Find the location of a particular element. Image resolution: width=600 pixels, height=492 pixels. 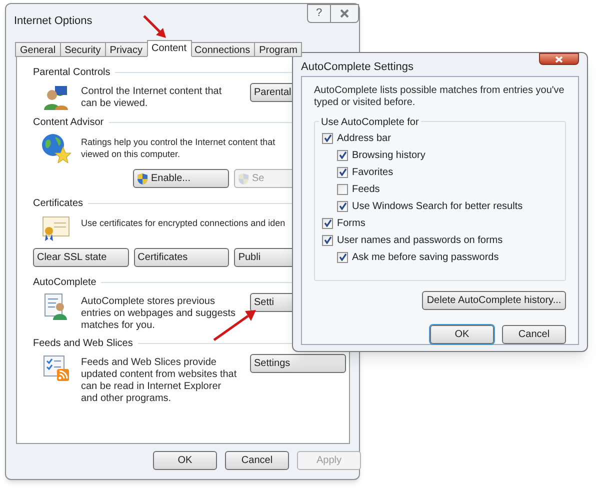

dialog-description: AutoComplete lists possible matches from entries you've typed or visited before. is located at coordinates (440, 97).